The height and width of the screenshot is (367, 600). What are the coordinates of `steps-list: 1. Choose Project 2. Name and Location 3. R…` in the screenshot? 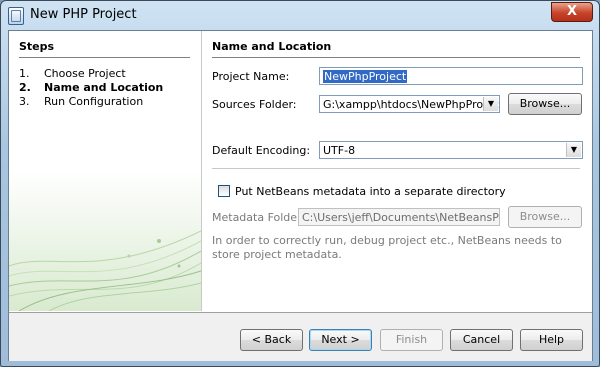 It's located at (91, 88).